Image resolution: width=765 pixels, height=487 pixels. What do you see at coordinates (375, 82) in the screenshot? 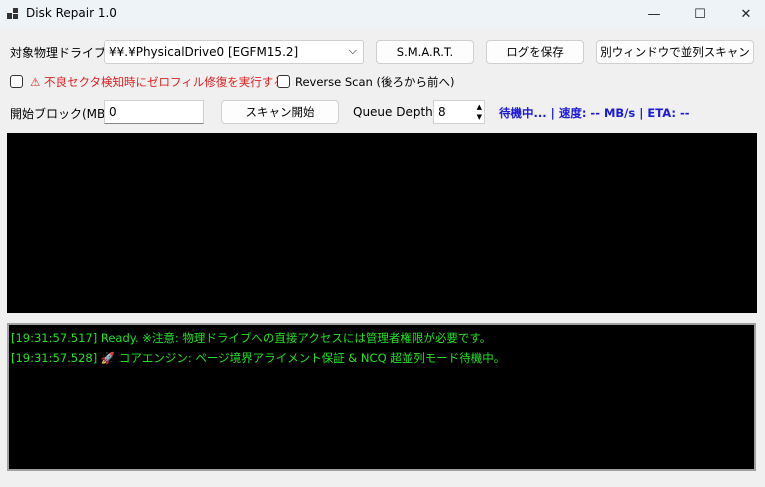
I see `reverse-scan-label: Reverse Scan (後ろから前へ)` at bounding box center [375, 82].